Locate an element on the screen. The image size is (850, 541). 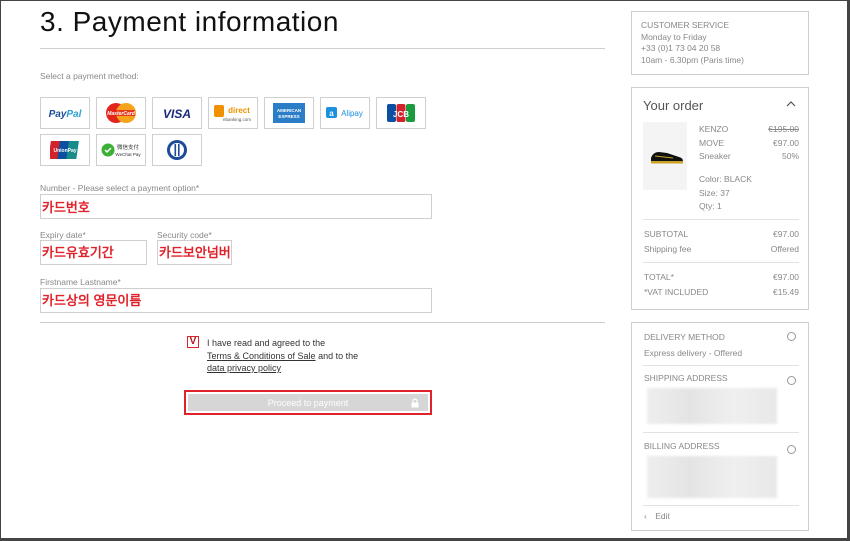
expiry-date-annotation: 카드유효기간 is located at coordinates (78, 251).